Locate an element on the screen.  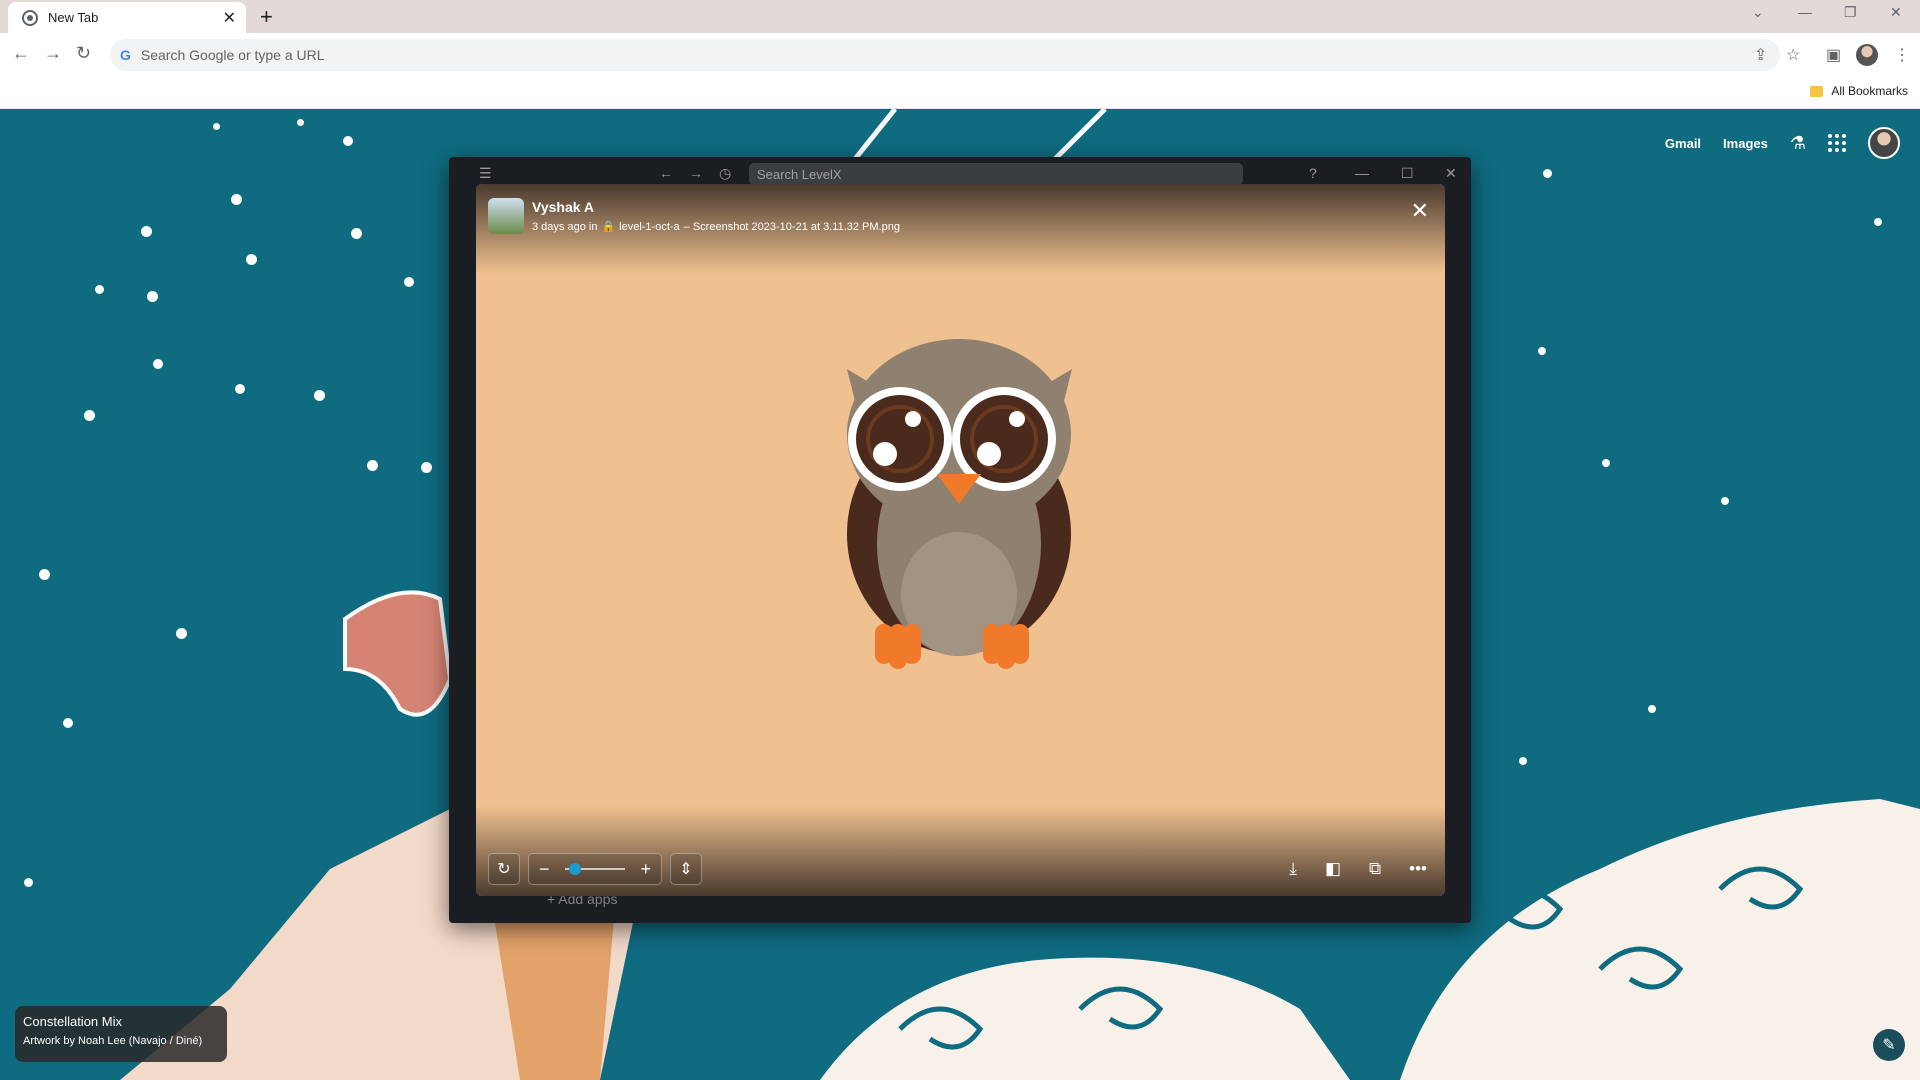
google-icon: G is located at coordinates (125, 55).